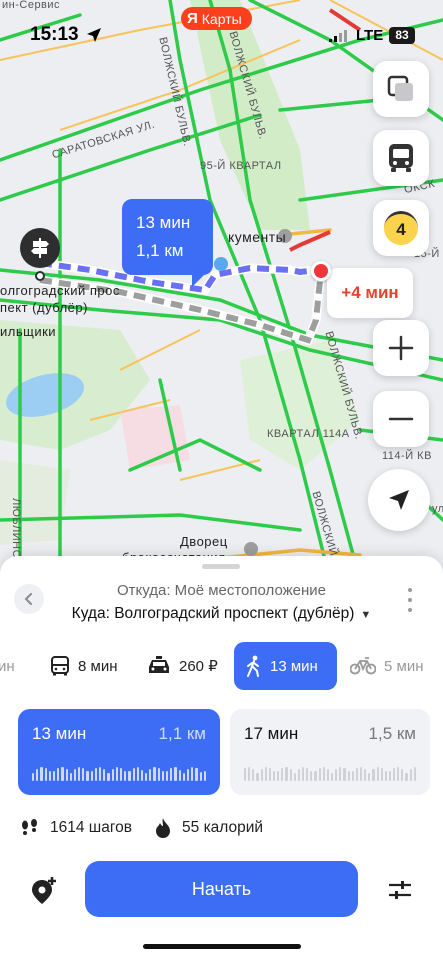 This screenshot has height=960, width=443. What do you see at coordinates (330, 752) in the screenshot?
I see `route-option-card: 17 мин 1,5 км` at bounding box center [330, 752].